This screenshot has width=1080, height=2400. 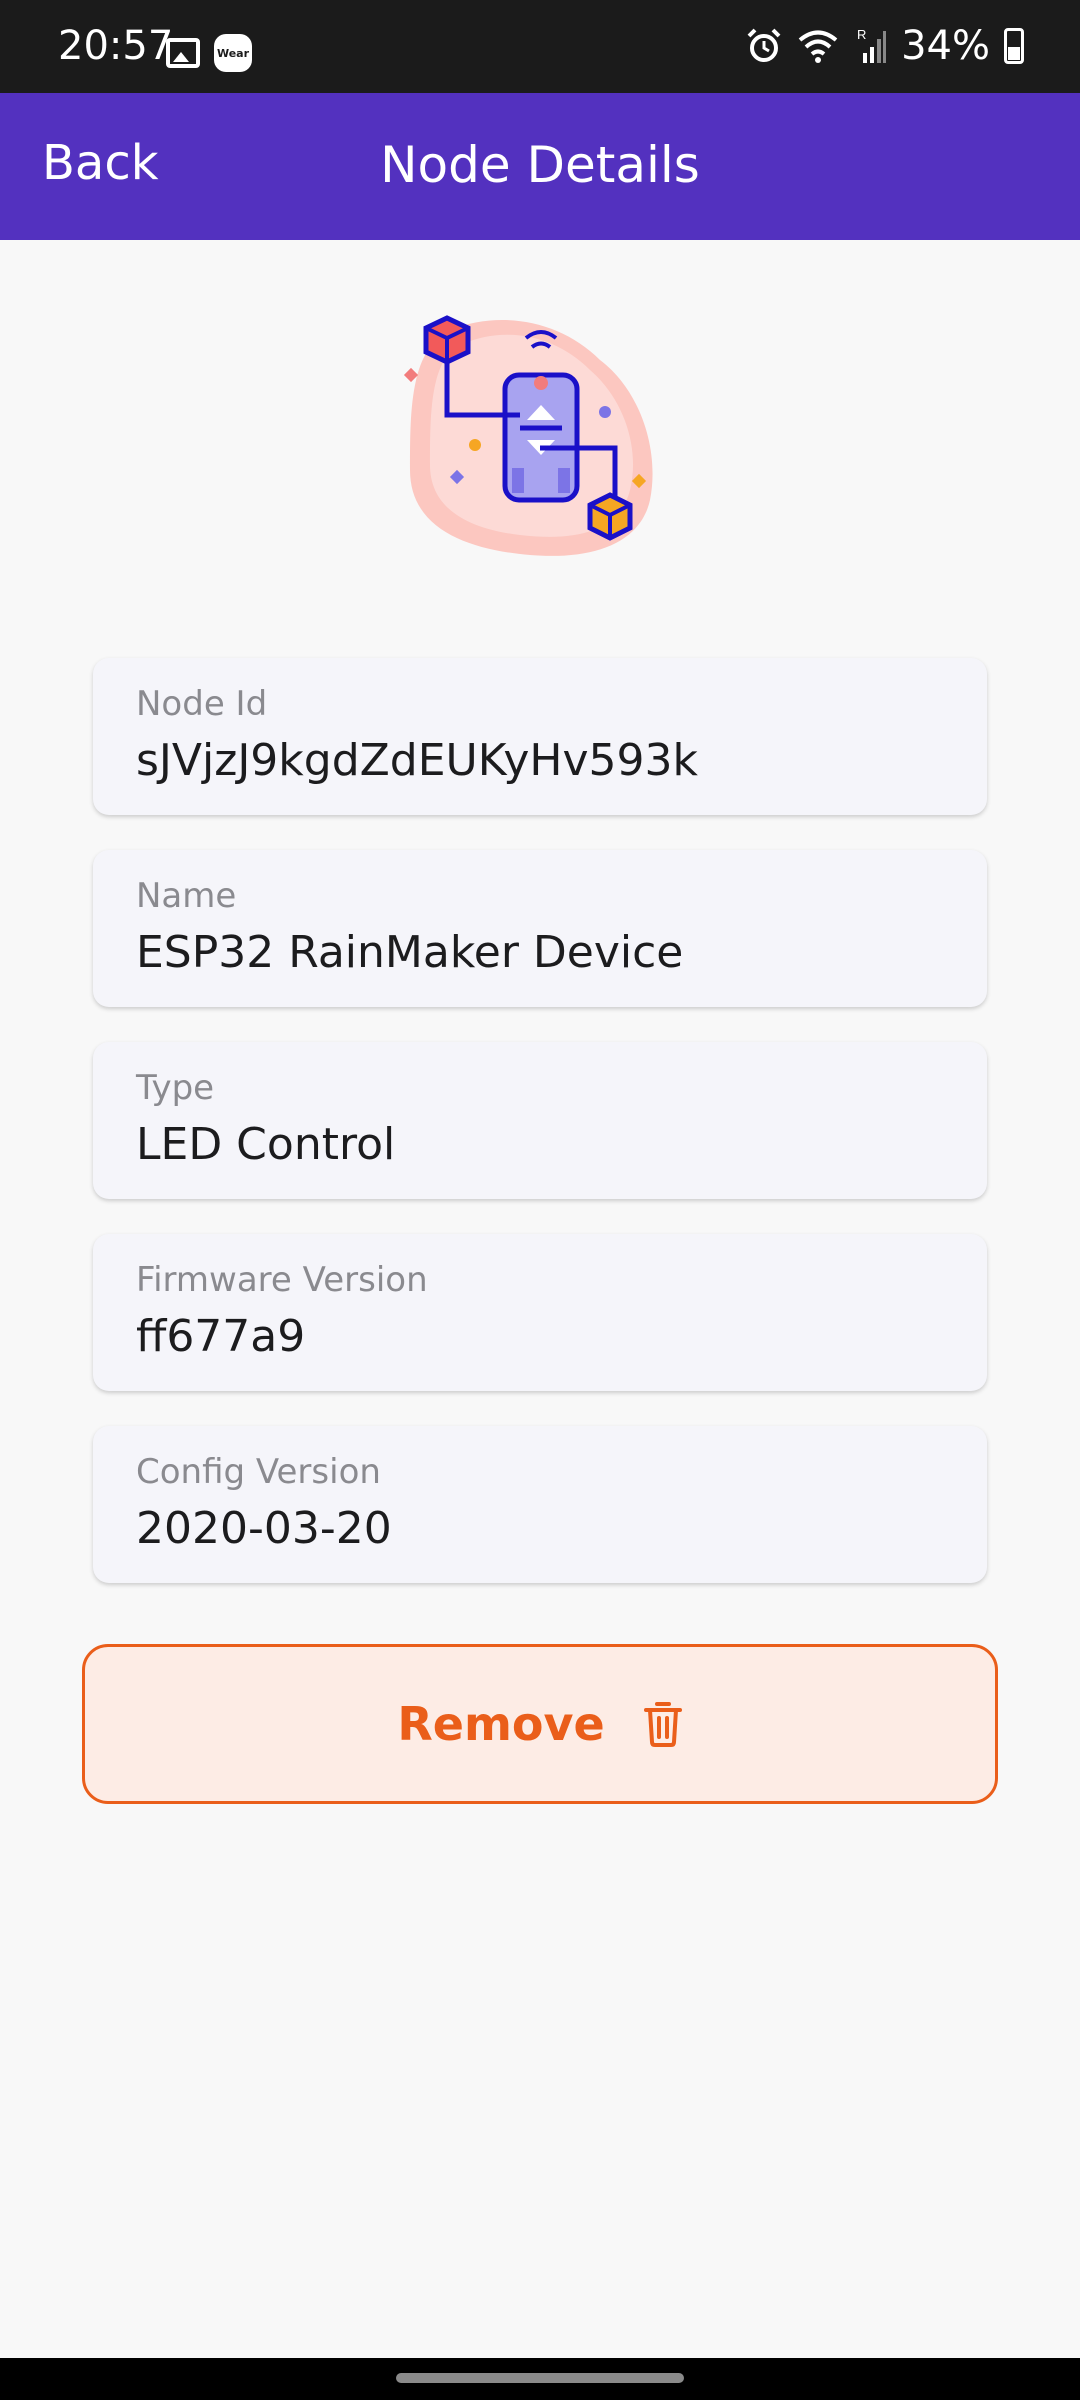 I want to click on name-card: Name ESP32 RainMaker Device, so click(x=540, y=928).